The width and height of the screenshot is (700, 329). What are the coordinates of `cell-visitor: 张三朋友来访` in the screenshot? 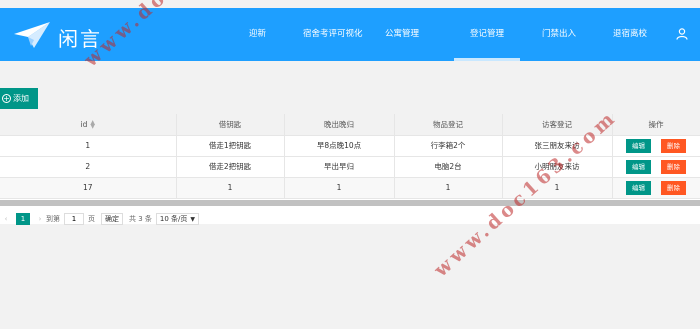 It's located at (557, 146).